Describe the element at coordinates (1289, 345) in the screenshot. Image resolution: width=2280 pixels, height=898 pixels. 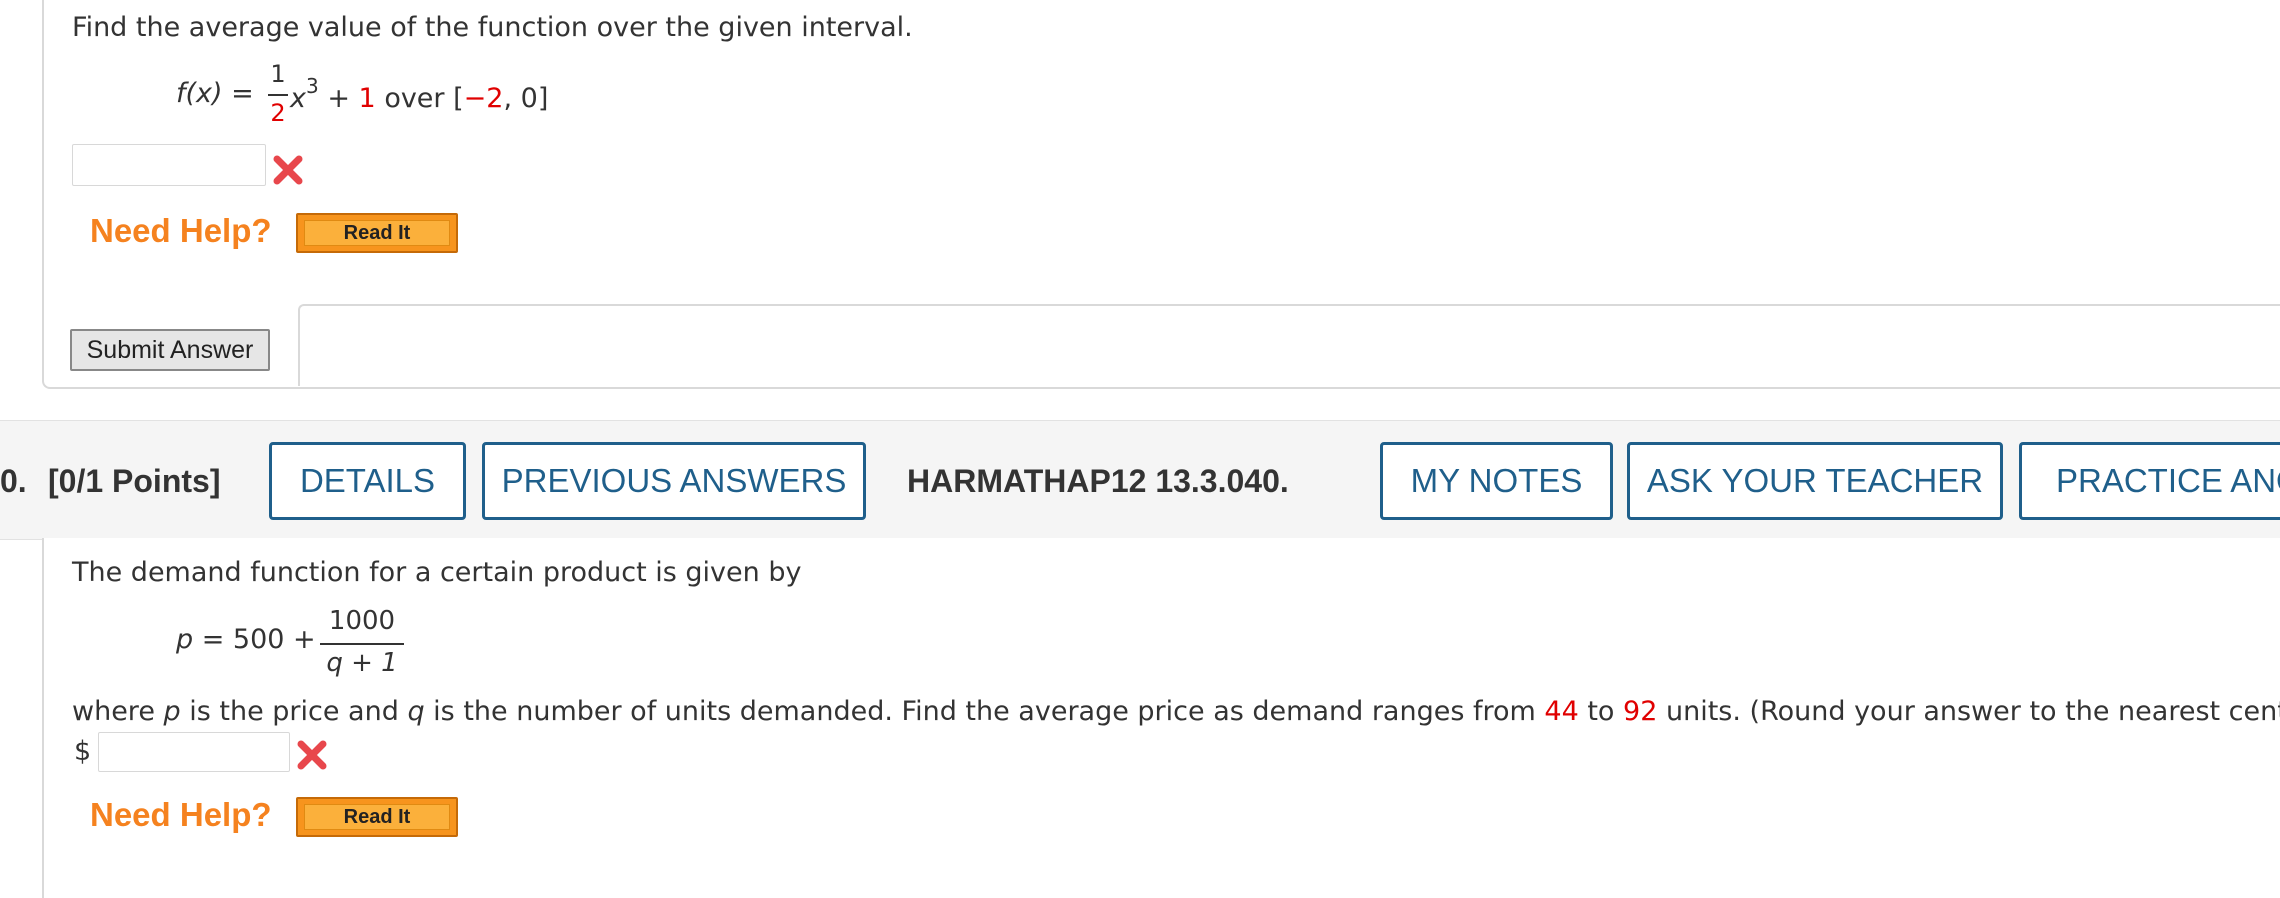
I see `submit-panel` at that location.